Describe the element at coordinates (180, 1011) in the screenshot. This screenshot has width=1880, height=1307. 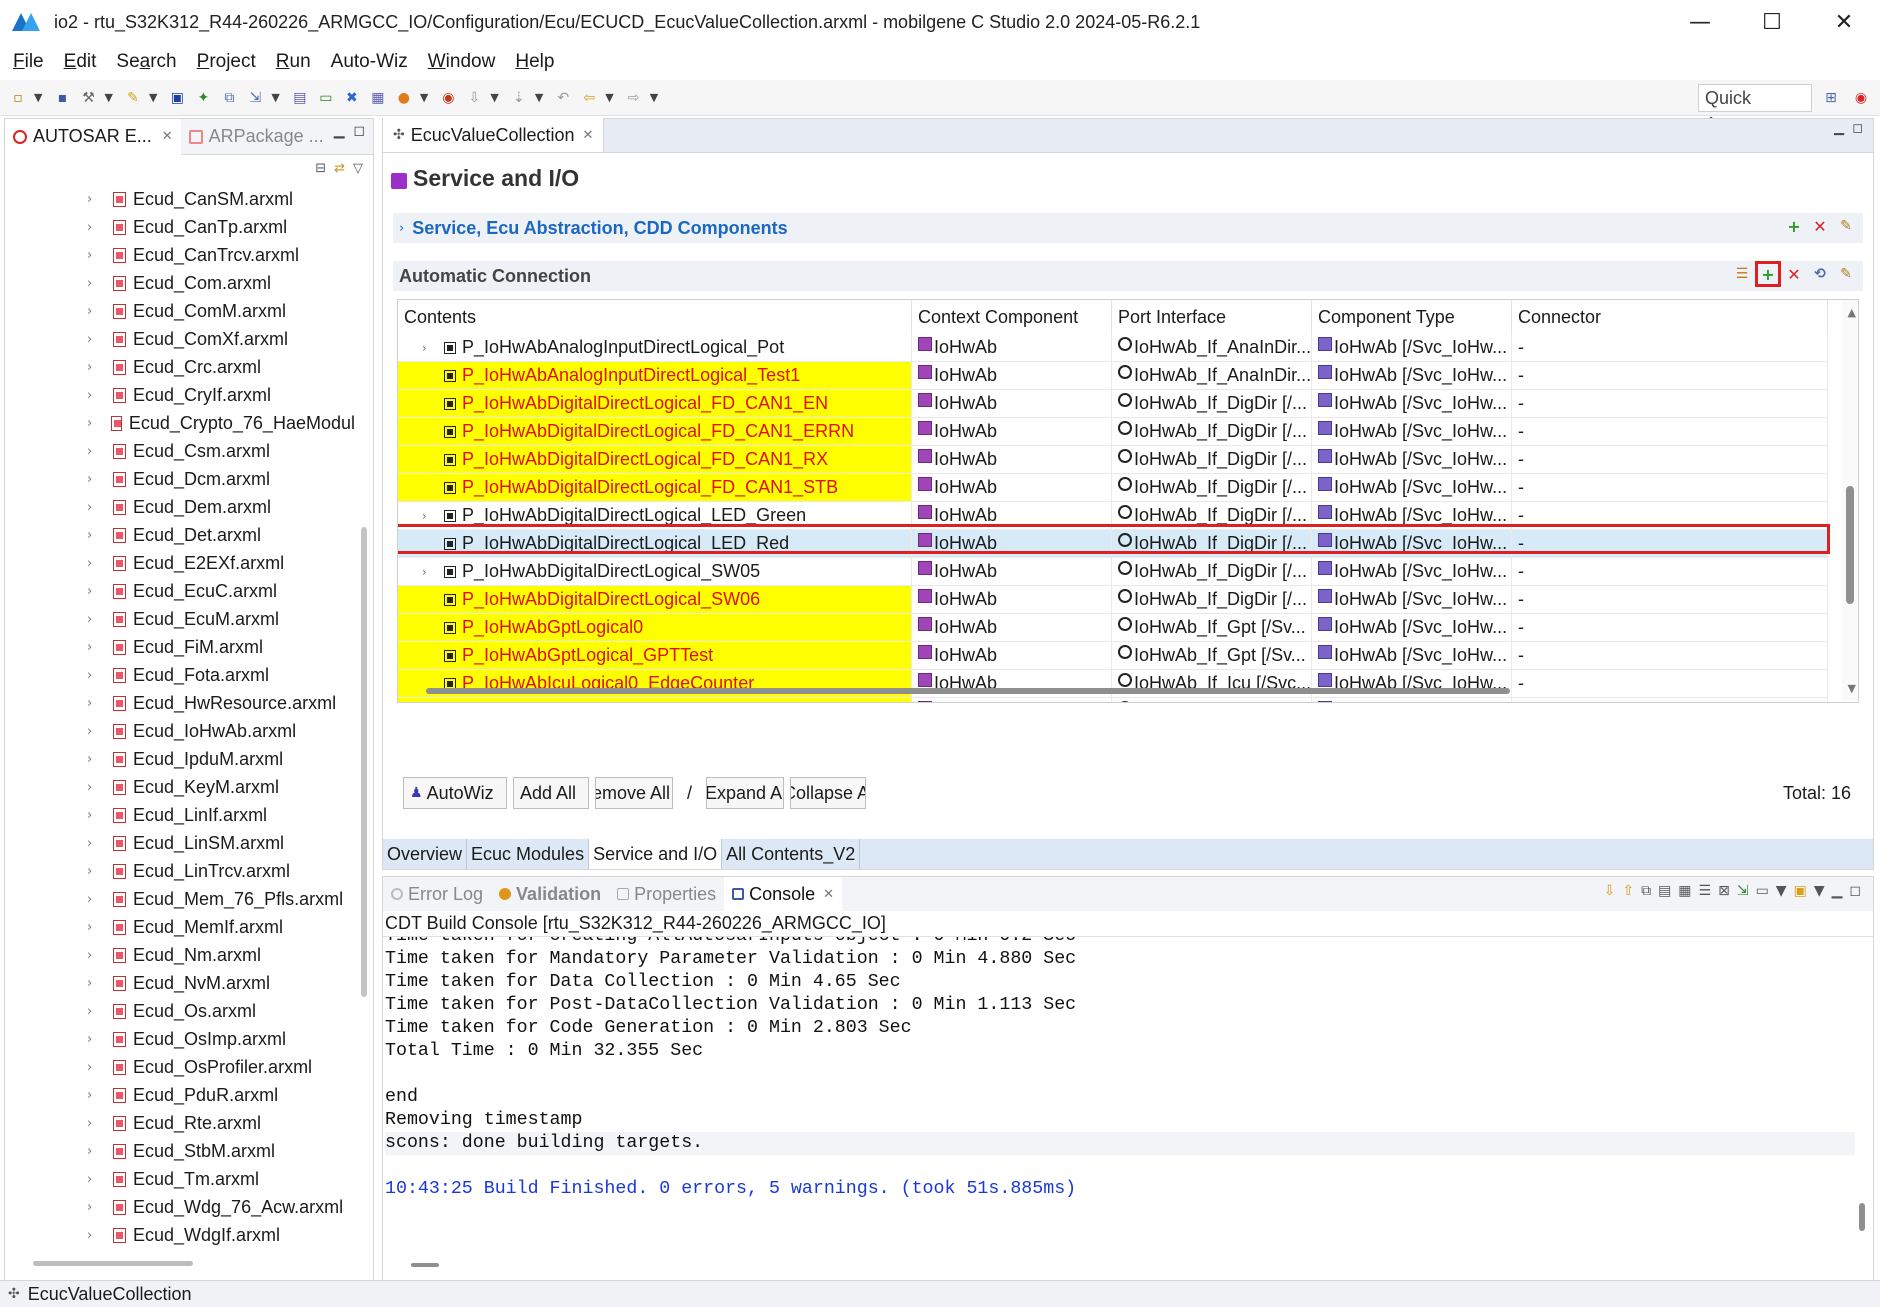
I see `tree-item: › Ecud_Os.arxml` at that location.